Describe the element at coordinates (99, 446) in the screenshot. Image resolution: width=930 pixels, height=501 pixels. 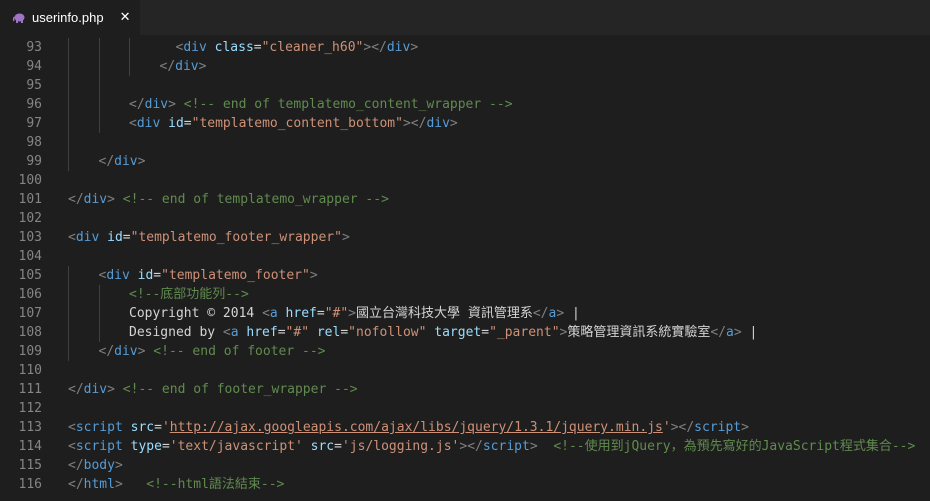
I see `code-token: script` at that location.